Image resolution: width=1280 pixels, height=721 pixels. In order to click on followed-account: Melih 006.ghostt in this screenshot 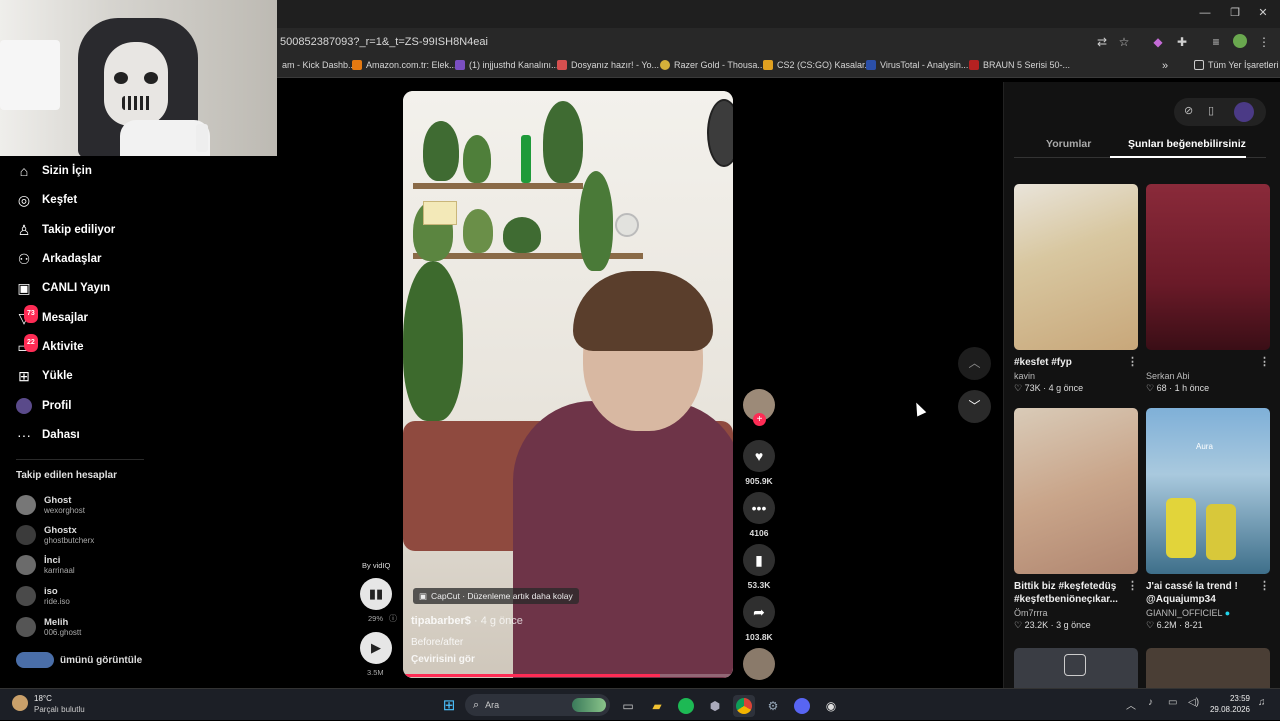, I will do `click(48, 627)`.